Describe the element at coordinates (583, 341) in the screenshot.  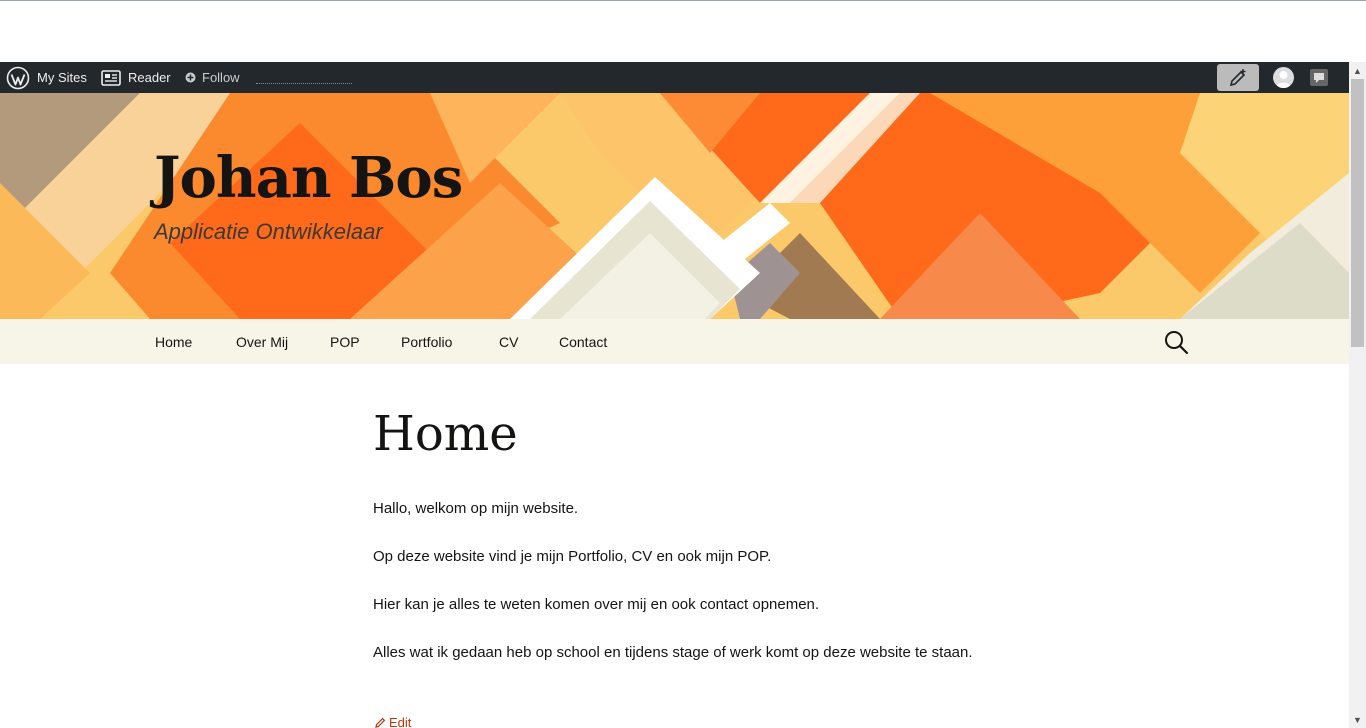
I see `nav-item-contact: Contact` at that location.